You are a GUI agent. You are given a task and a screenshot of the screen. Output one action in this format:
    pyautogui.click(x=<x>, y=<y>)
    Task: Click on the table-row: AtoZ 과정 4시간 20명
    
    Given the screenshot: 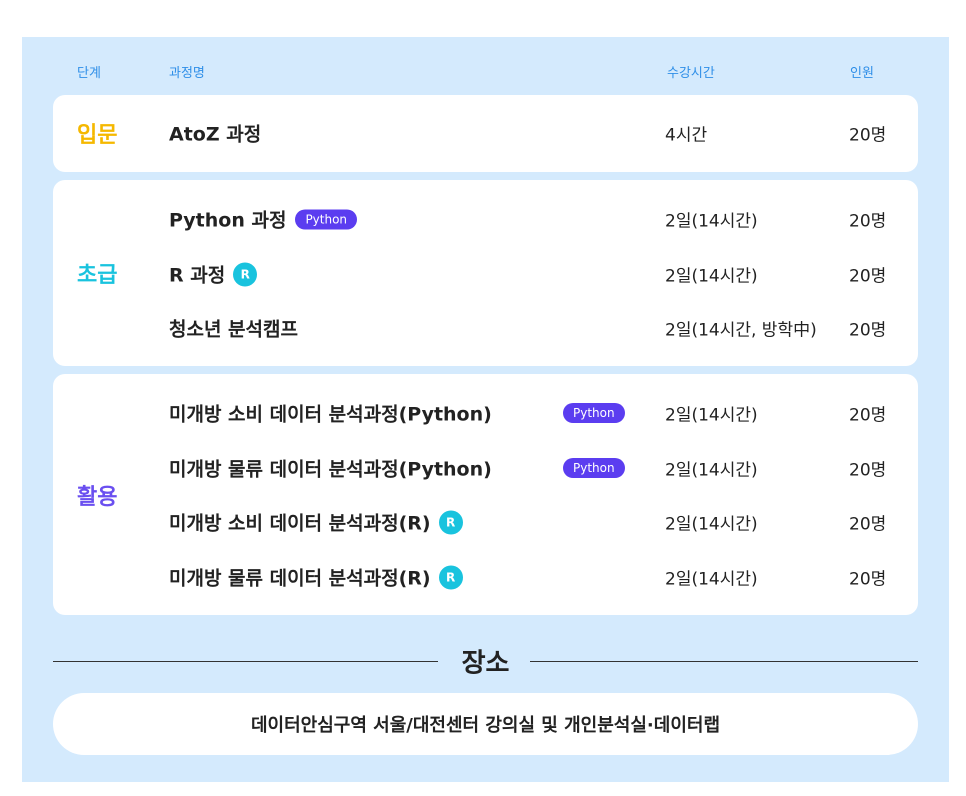 What is the action you would take?
    pyautogui.click(x=485, y=133)
    